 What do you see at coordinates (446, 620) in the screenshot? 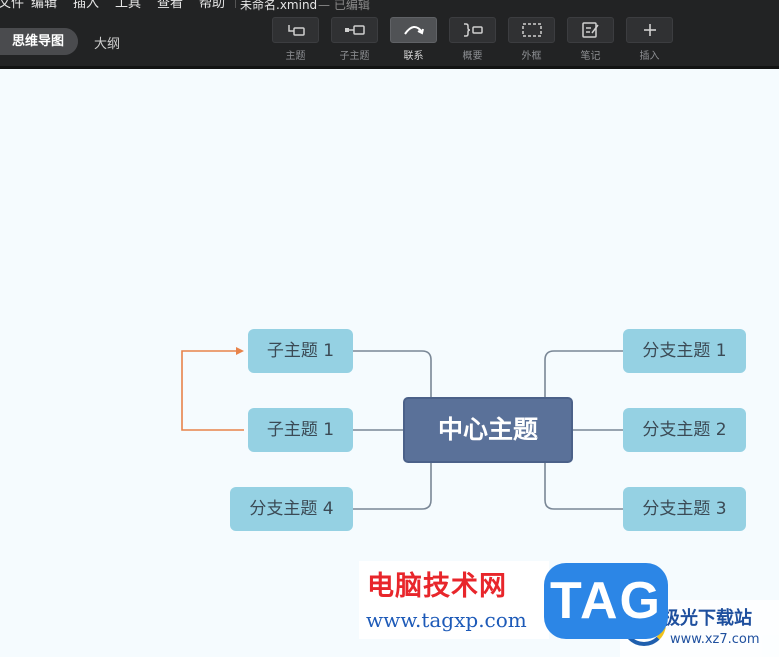
I see `watermark-site-url: www.tagxp.com` at bounding box center [446, 620].